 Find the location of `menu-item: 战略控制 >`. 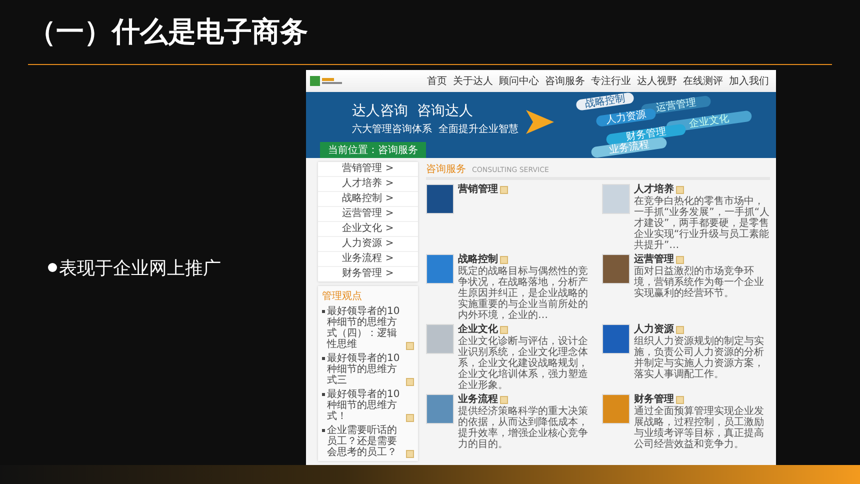

menu-item: 战略控制 > is located at coordinates (368, 200).